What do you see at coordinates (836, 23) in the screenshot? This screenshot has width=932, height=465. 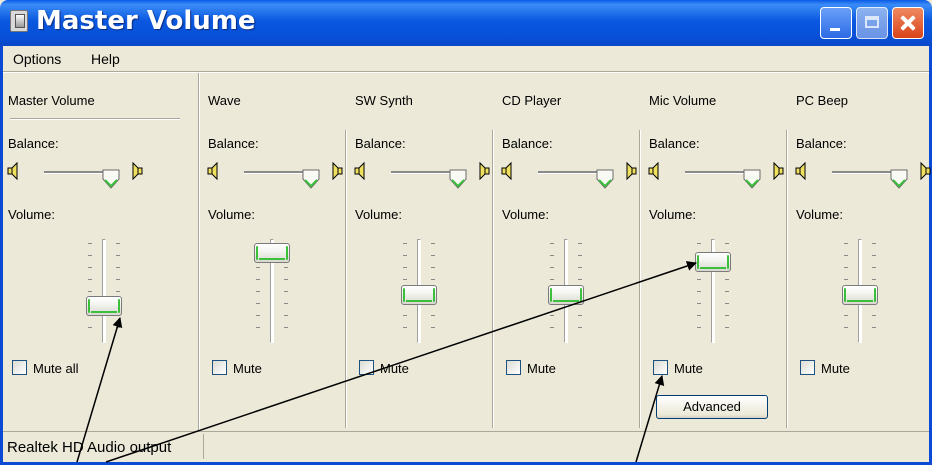 I see `minimize-button` at bounding box center [836, 23].